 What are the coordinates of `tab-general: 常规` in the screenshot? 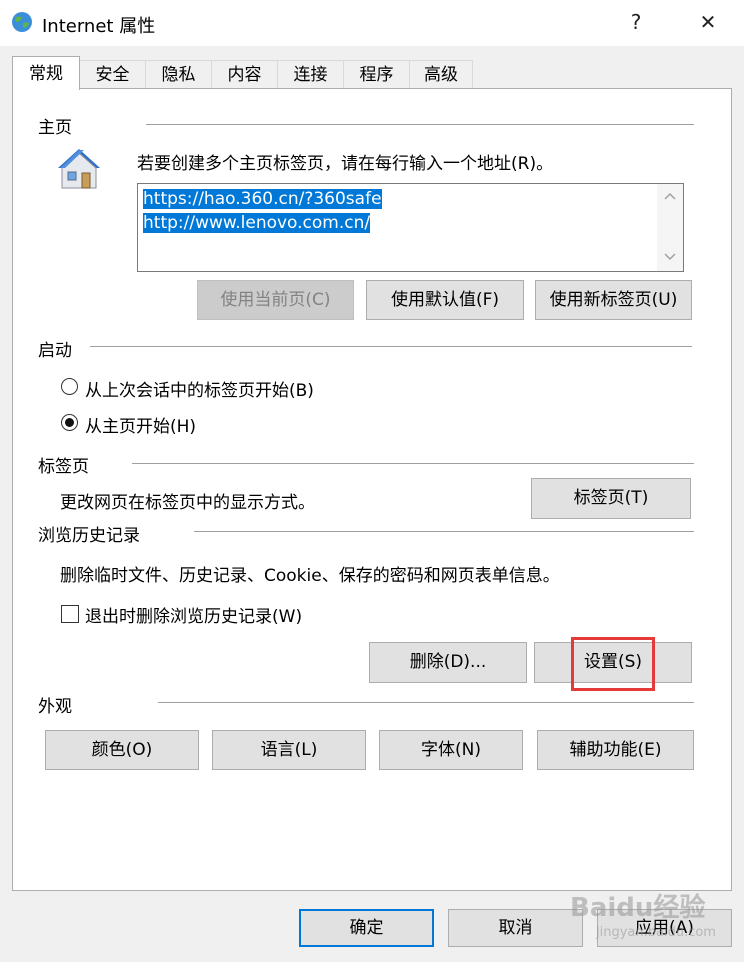 It's located at (46, 73).